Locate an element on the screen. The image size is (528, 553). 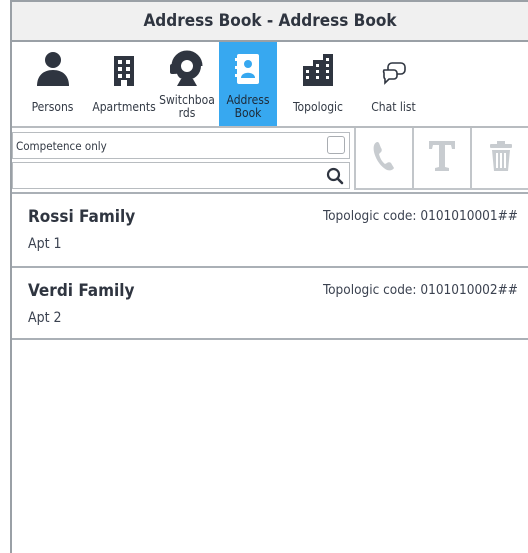
delete-button is located at coordinates (499, 159).